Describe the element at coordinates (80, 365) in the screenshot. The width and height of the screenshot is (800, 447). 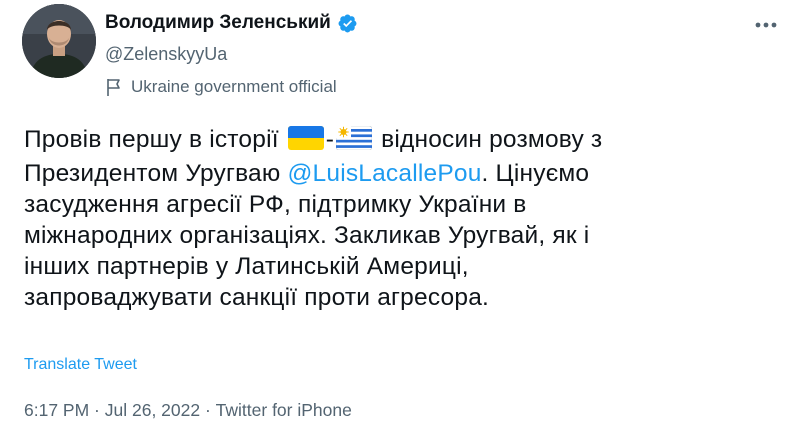
I see `translate-tweet-link: Translate Tweet` at that location.